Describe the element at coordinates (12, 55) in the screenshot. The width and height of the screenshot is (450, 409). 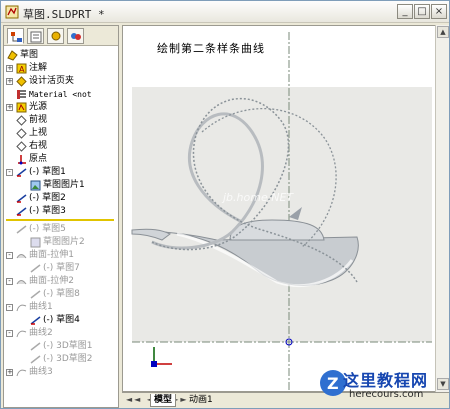
I see `part-icon` at that location.